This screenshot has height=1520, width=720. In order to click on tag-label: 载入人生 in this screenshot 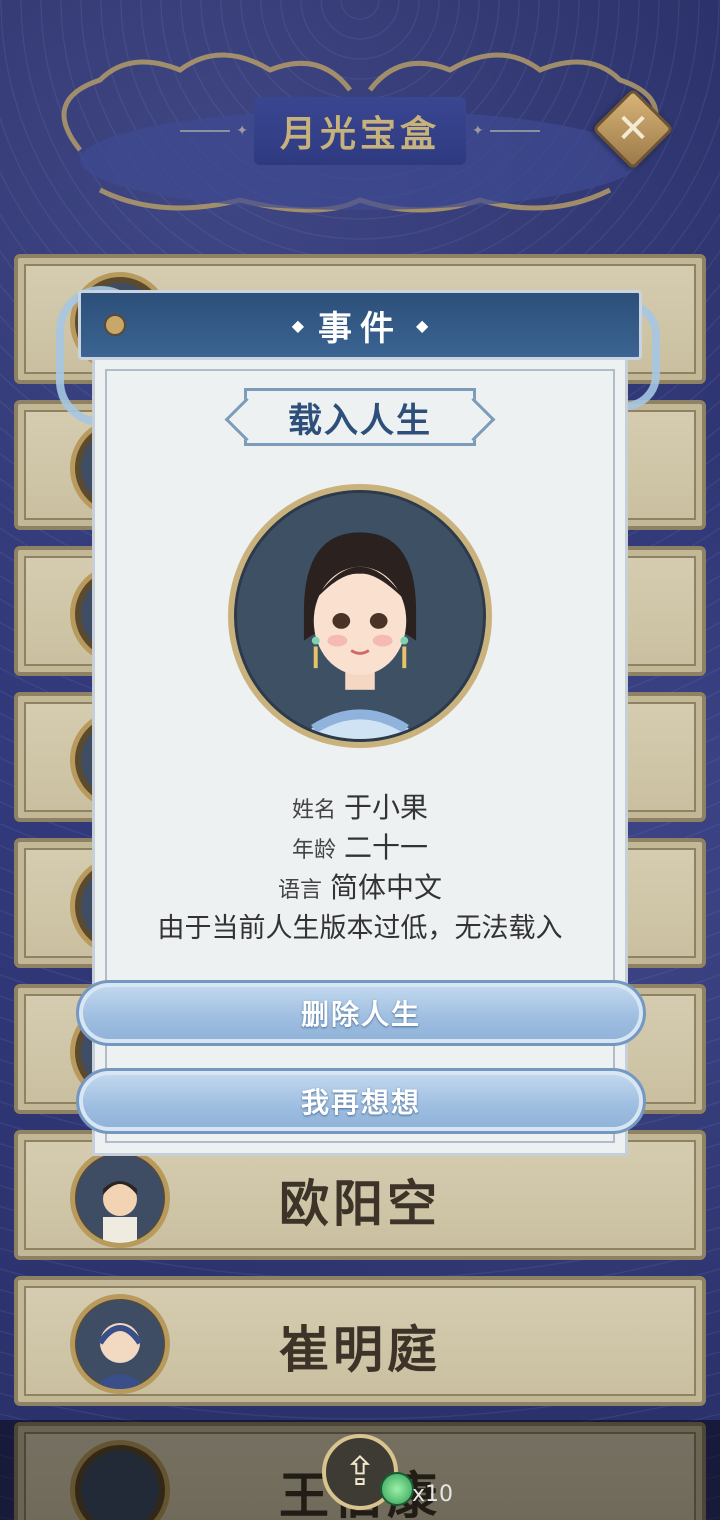, I will do `click(360, 420)`.